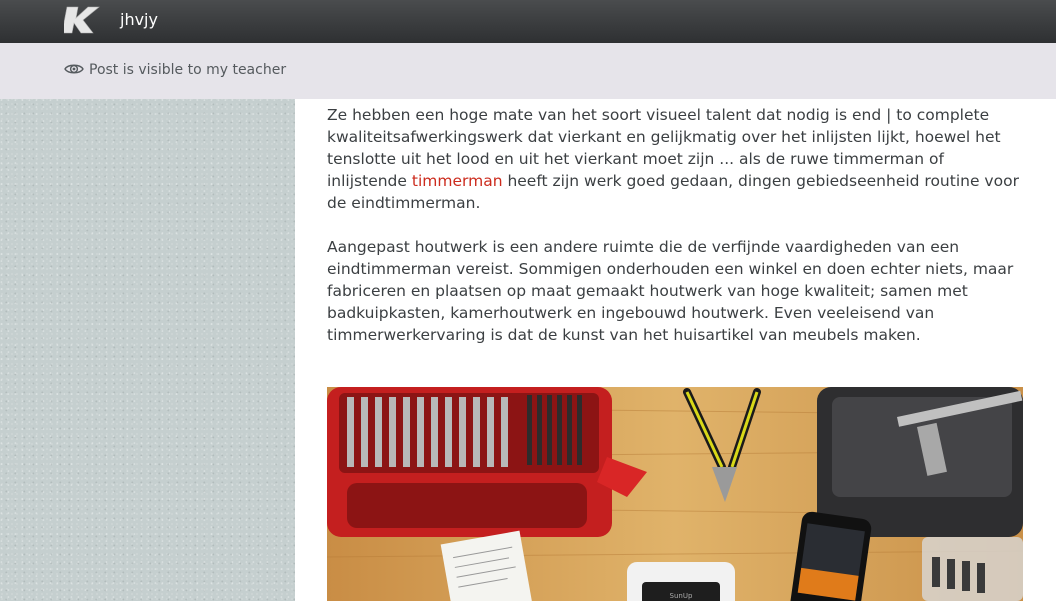 This screenshot has height=601, width=1056. I want to click on site-name-link: jhvjy, so click(139, 20).